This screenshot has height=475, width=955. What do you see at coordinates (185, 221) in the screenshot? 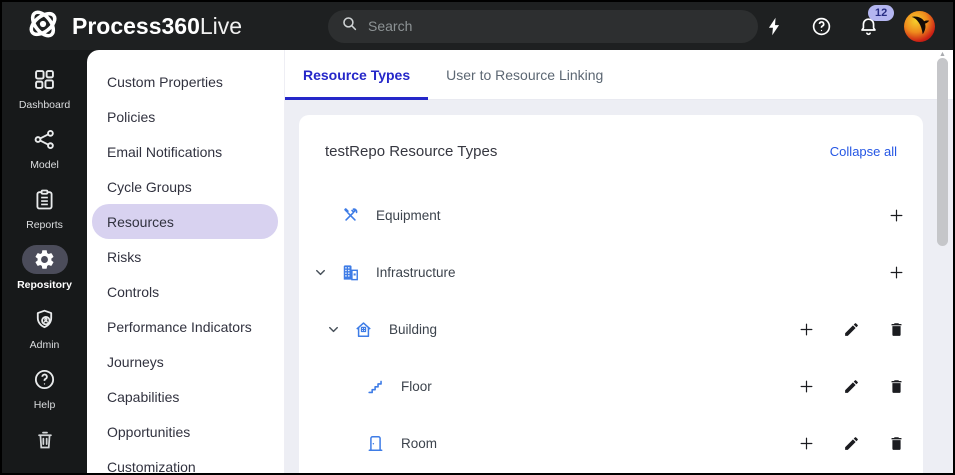
I see `subnav-item-resources: Resources` at bounding box center [185, 221].